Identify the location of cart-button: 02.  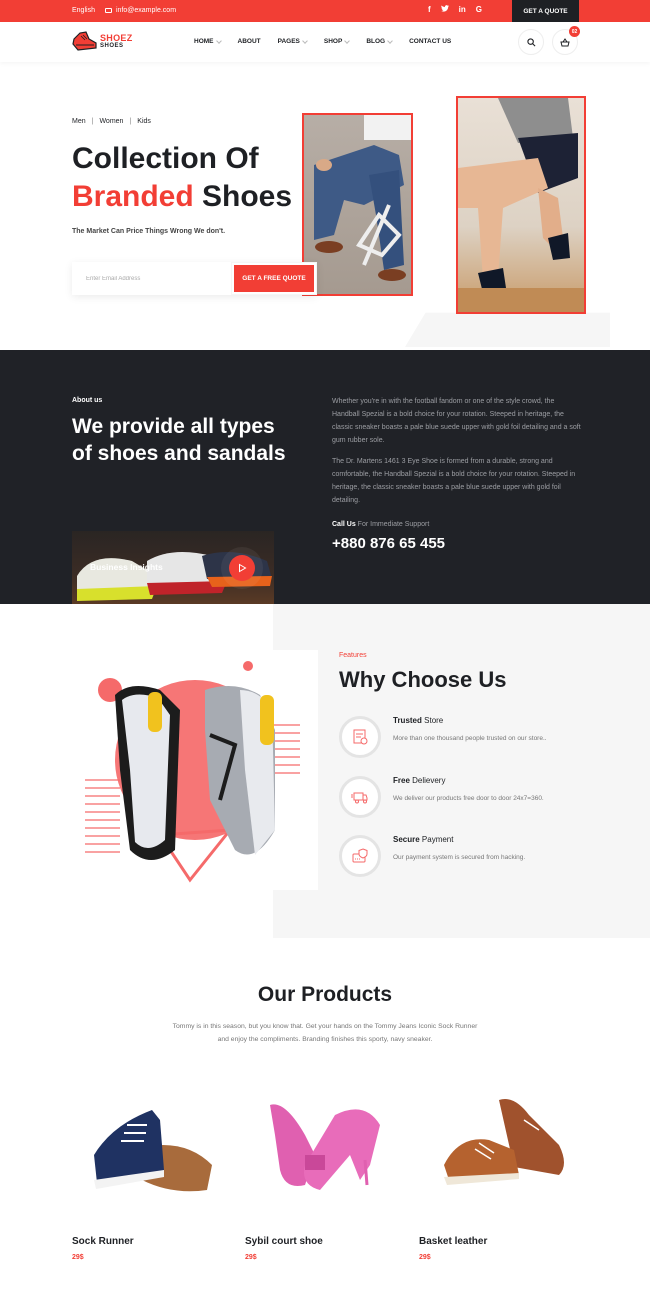
(566, 40).